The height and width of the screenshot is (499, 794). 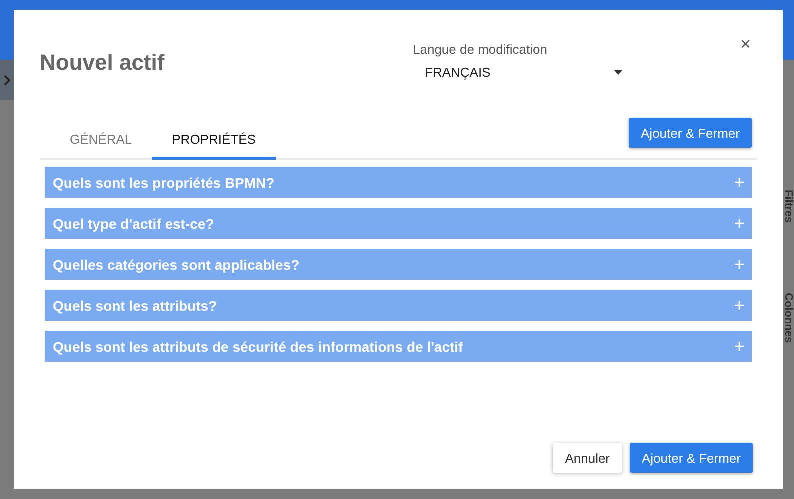 I want to click on chevron-icon, so click(x=7, y=80).